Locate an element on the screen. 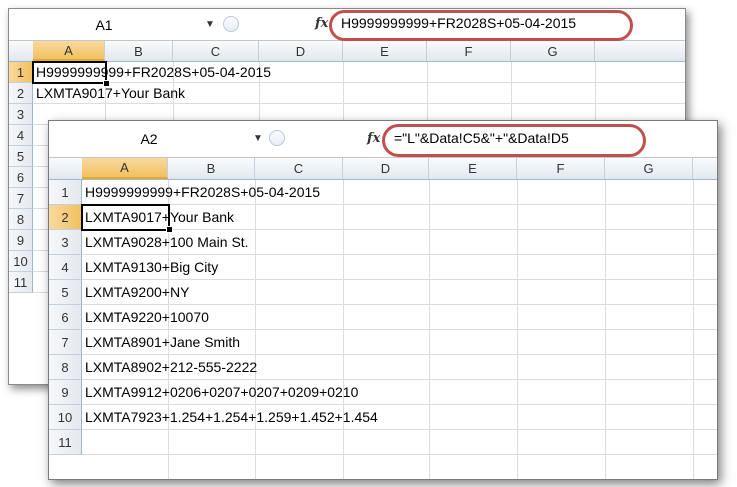  cell-a3: LXMTA9028+100 Main St. is located at coordinates (167, 242).